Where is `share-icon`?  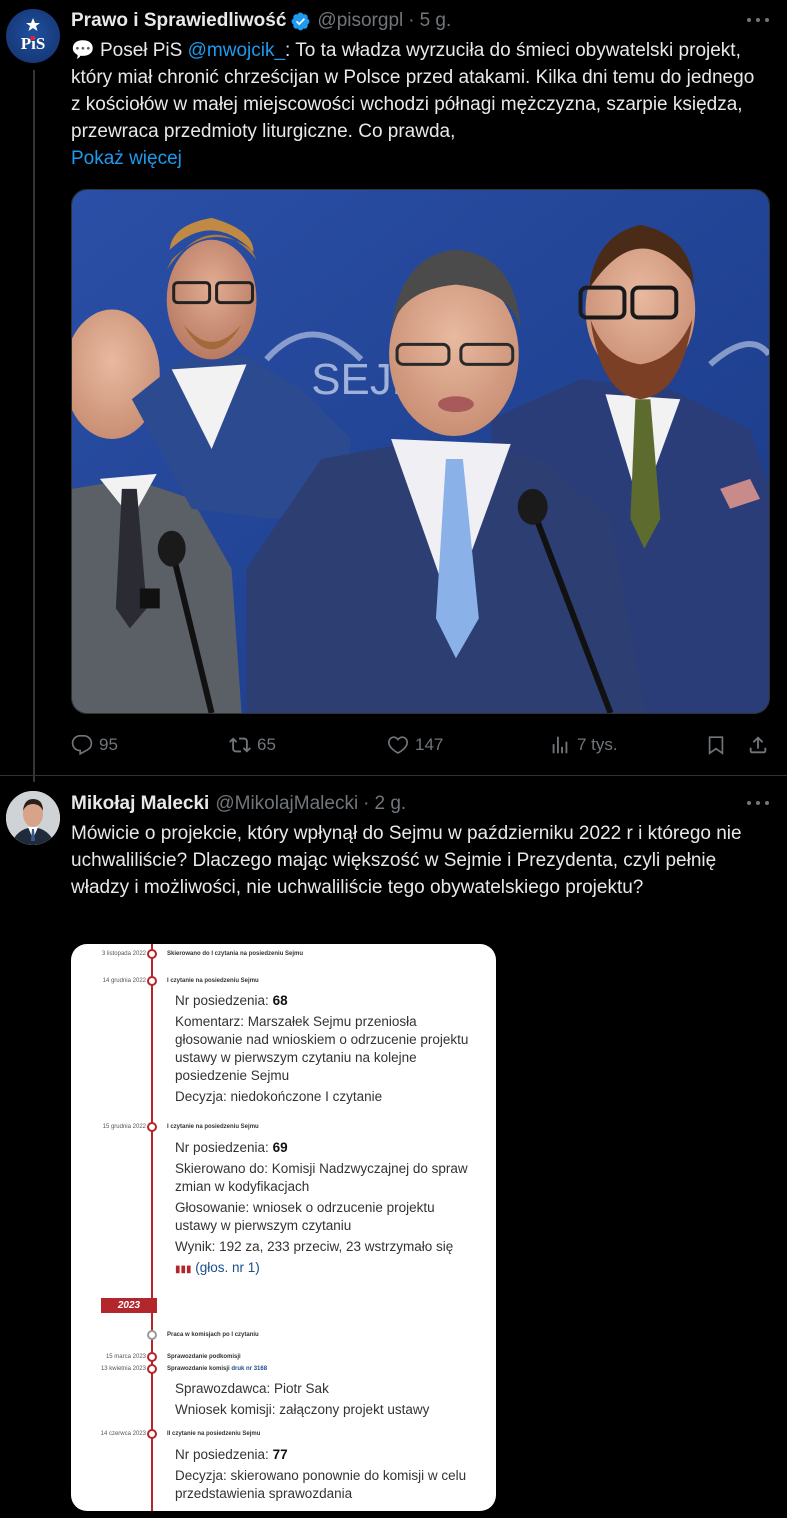 share-icon is located at coordinates (758, 745).